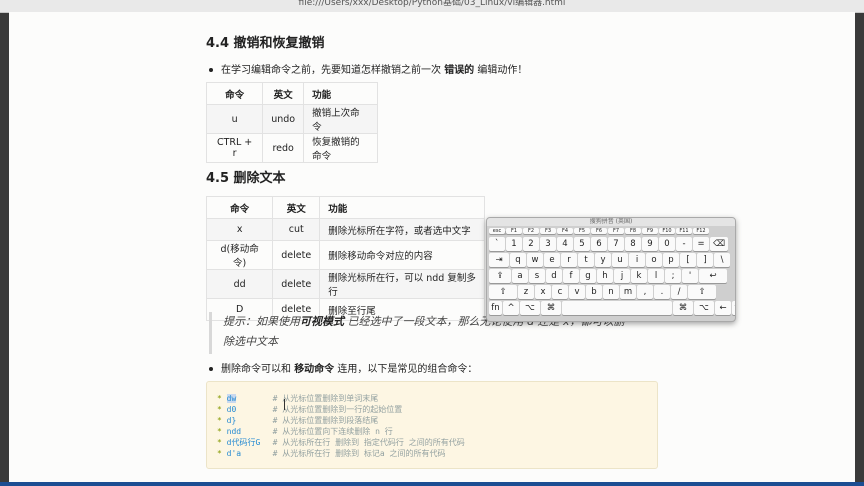 The width and height of the screenshot is (864, 486). I want to click on key: a, so click(520, 276).